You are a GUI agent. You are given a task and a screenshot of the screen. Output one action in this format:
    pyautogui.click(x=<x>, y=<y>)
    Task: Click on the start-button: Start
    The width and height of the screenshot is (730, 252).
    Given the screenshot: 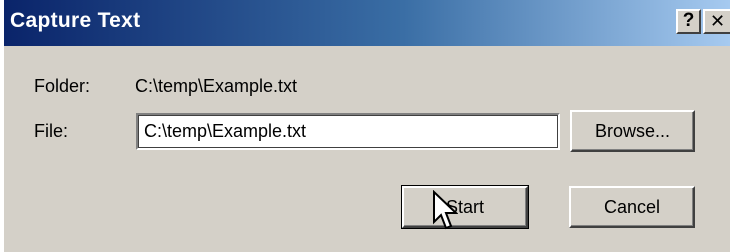 What is the action you would take?
    pyautogui.click(x=465, y=207)
    